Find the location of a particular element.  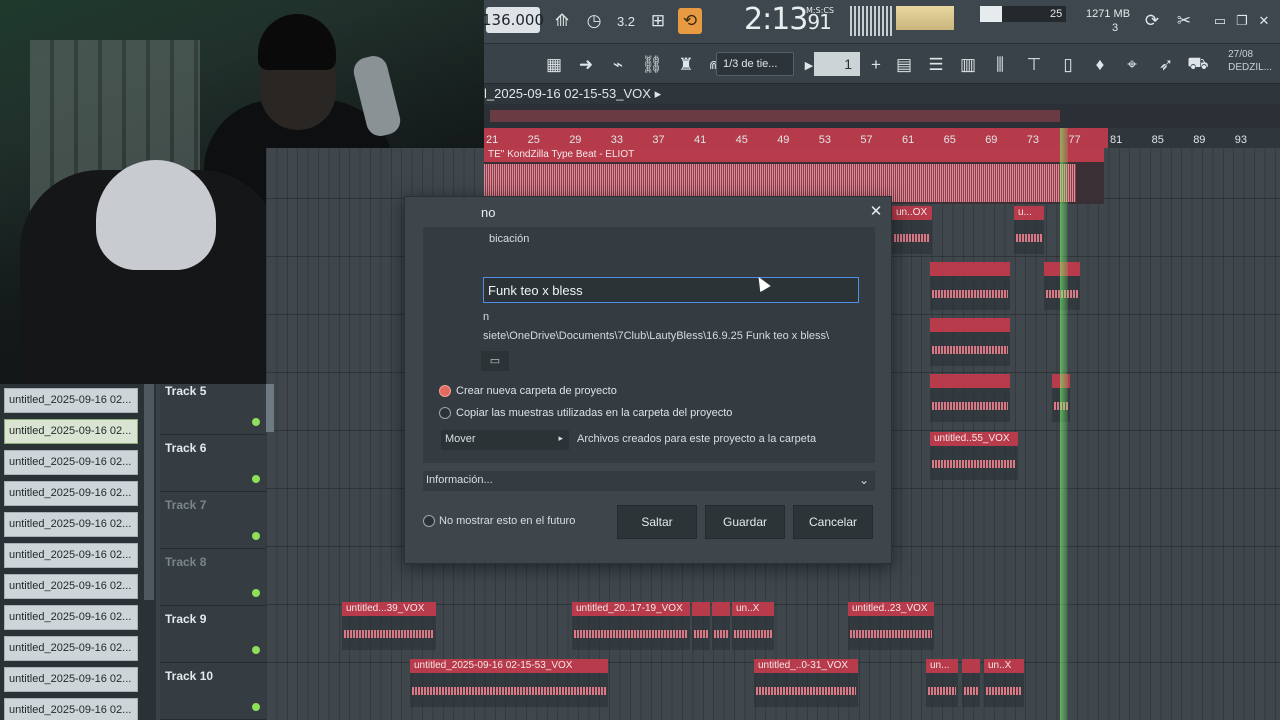

audio-clip: untitled..55_VOX is located at coordinates (974, 456).